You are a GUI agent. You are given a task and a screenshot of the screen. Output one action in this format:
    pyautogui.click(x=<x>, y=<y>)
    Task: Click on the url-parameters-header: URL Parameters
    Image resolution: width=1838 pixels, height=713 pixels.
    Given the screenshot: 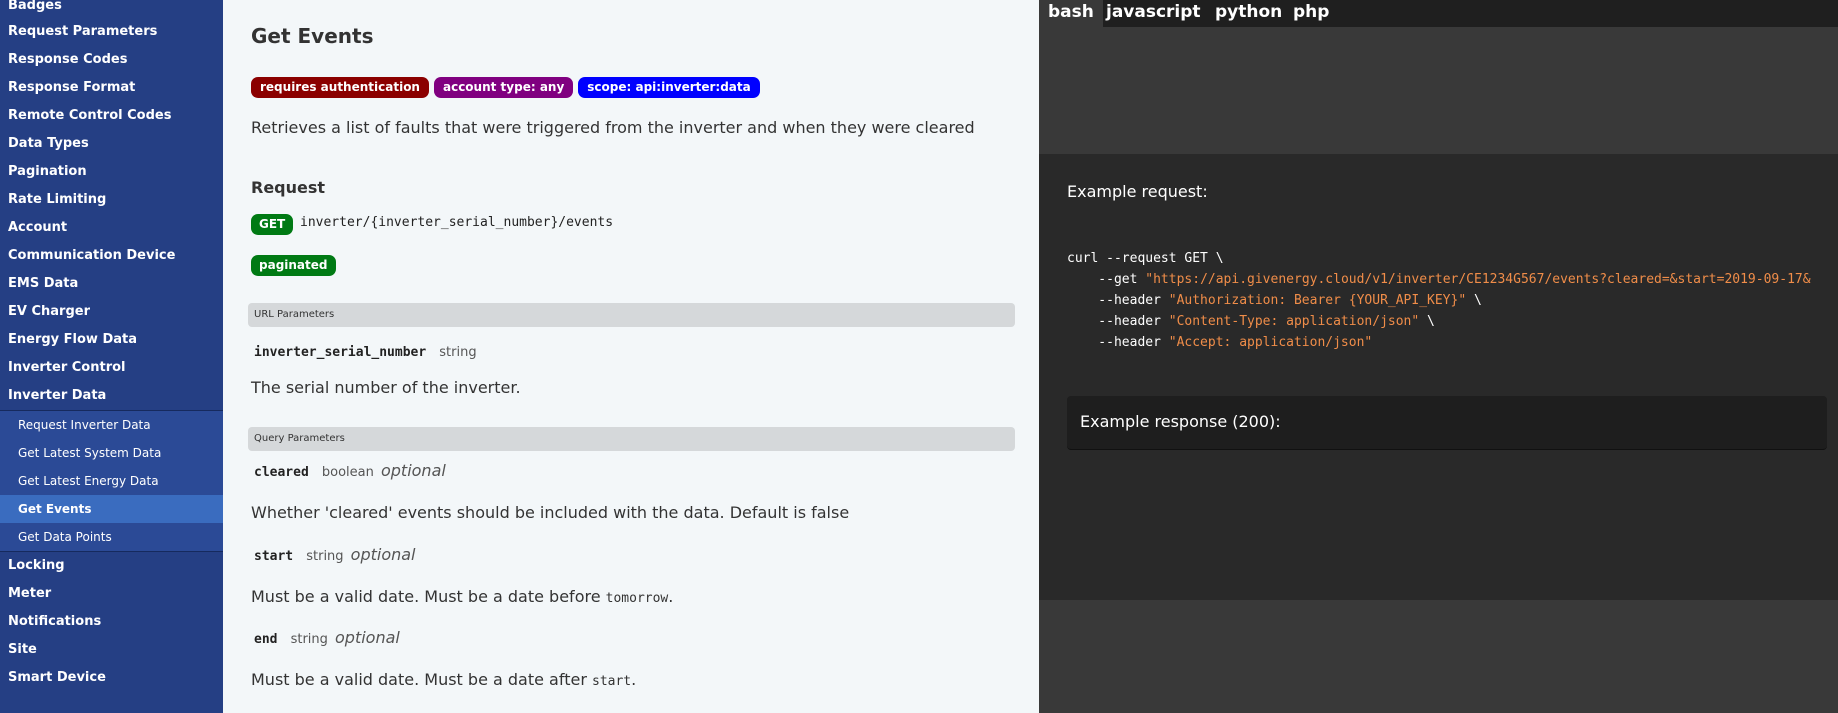 What is the action you would take?
    pyautogui.click(x=631, y=315)
    